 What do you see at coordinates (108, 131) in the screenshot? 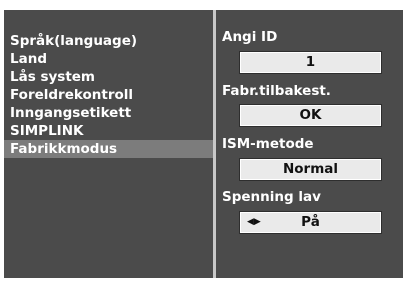
I see `menu-item-simplink: SIMPLINK` at bounding box center [108, 131].